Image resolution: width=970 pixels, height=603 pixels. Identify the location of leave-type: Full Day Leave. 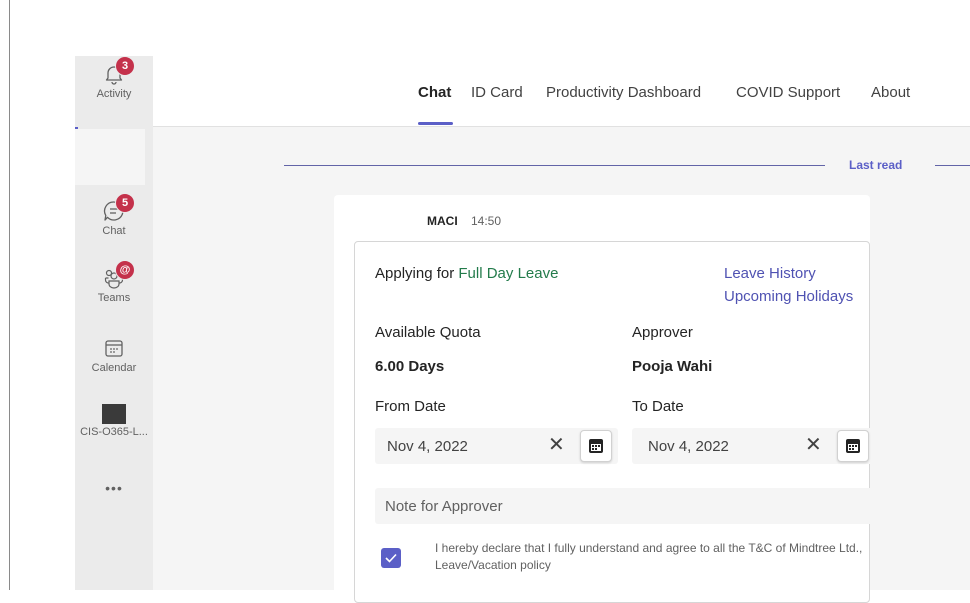
(508, 273).